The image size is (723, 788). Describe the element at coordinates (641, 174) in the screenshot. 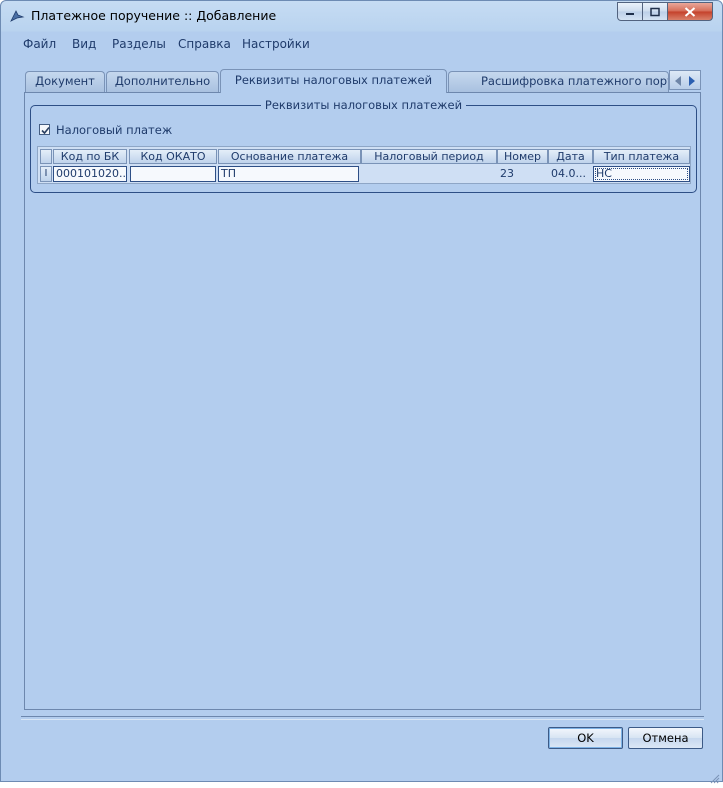

I see `cell-payment-type: НС` at that location.